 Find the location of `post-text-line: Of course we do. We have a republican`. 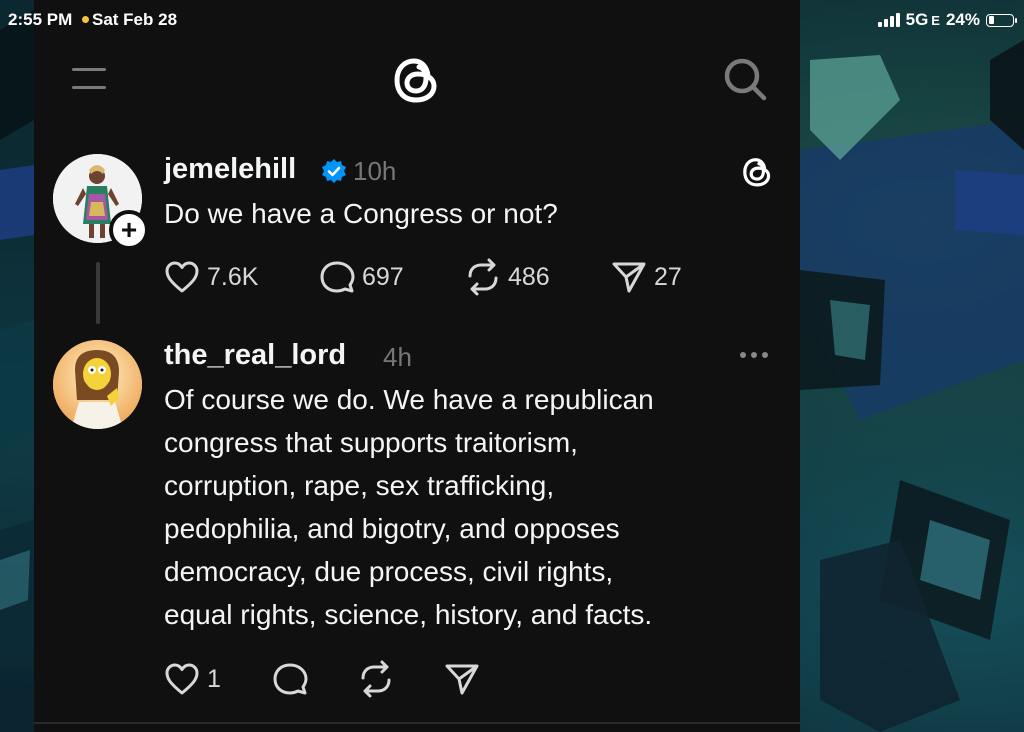

post-text-line: Of course we do. We have a republican is located at coordinates (409, 399).